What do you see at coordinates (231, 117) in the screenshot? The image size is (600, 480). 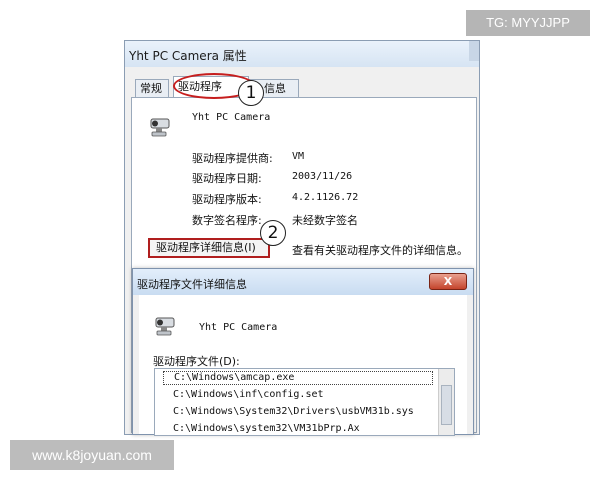 I see `device-name: Yht PC Camera` at bounding box center [231, 117].